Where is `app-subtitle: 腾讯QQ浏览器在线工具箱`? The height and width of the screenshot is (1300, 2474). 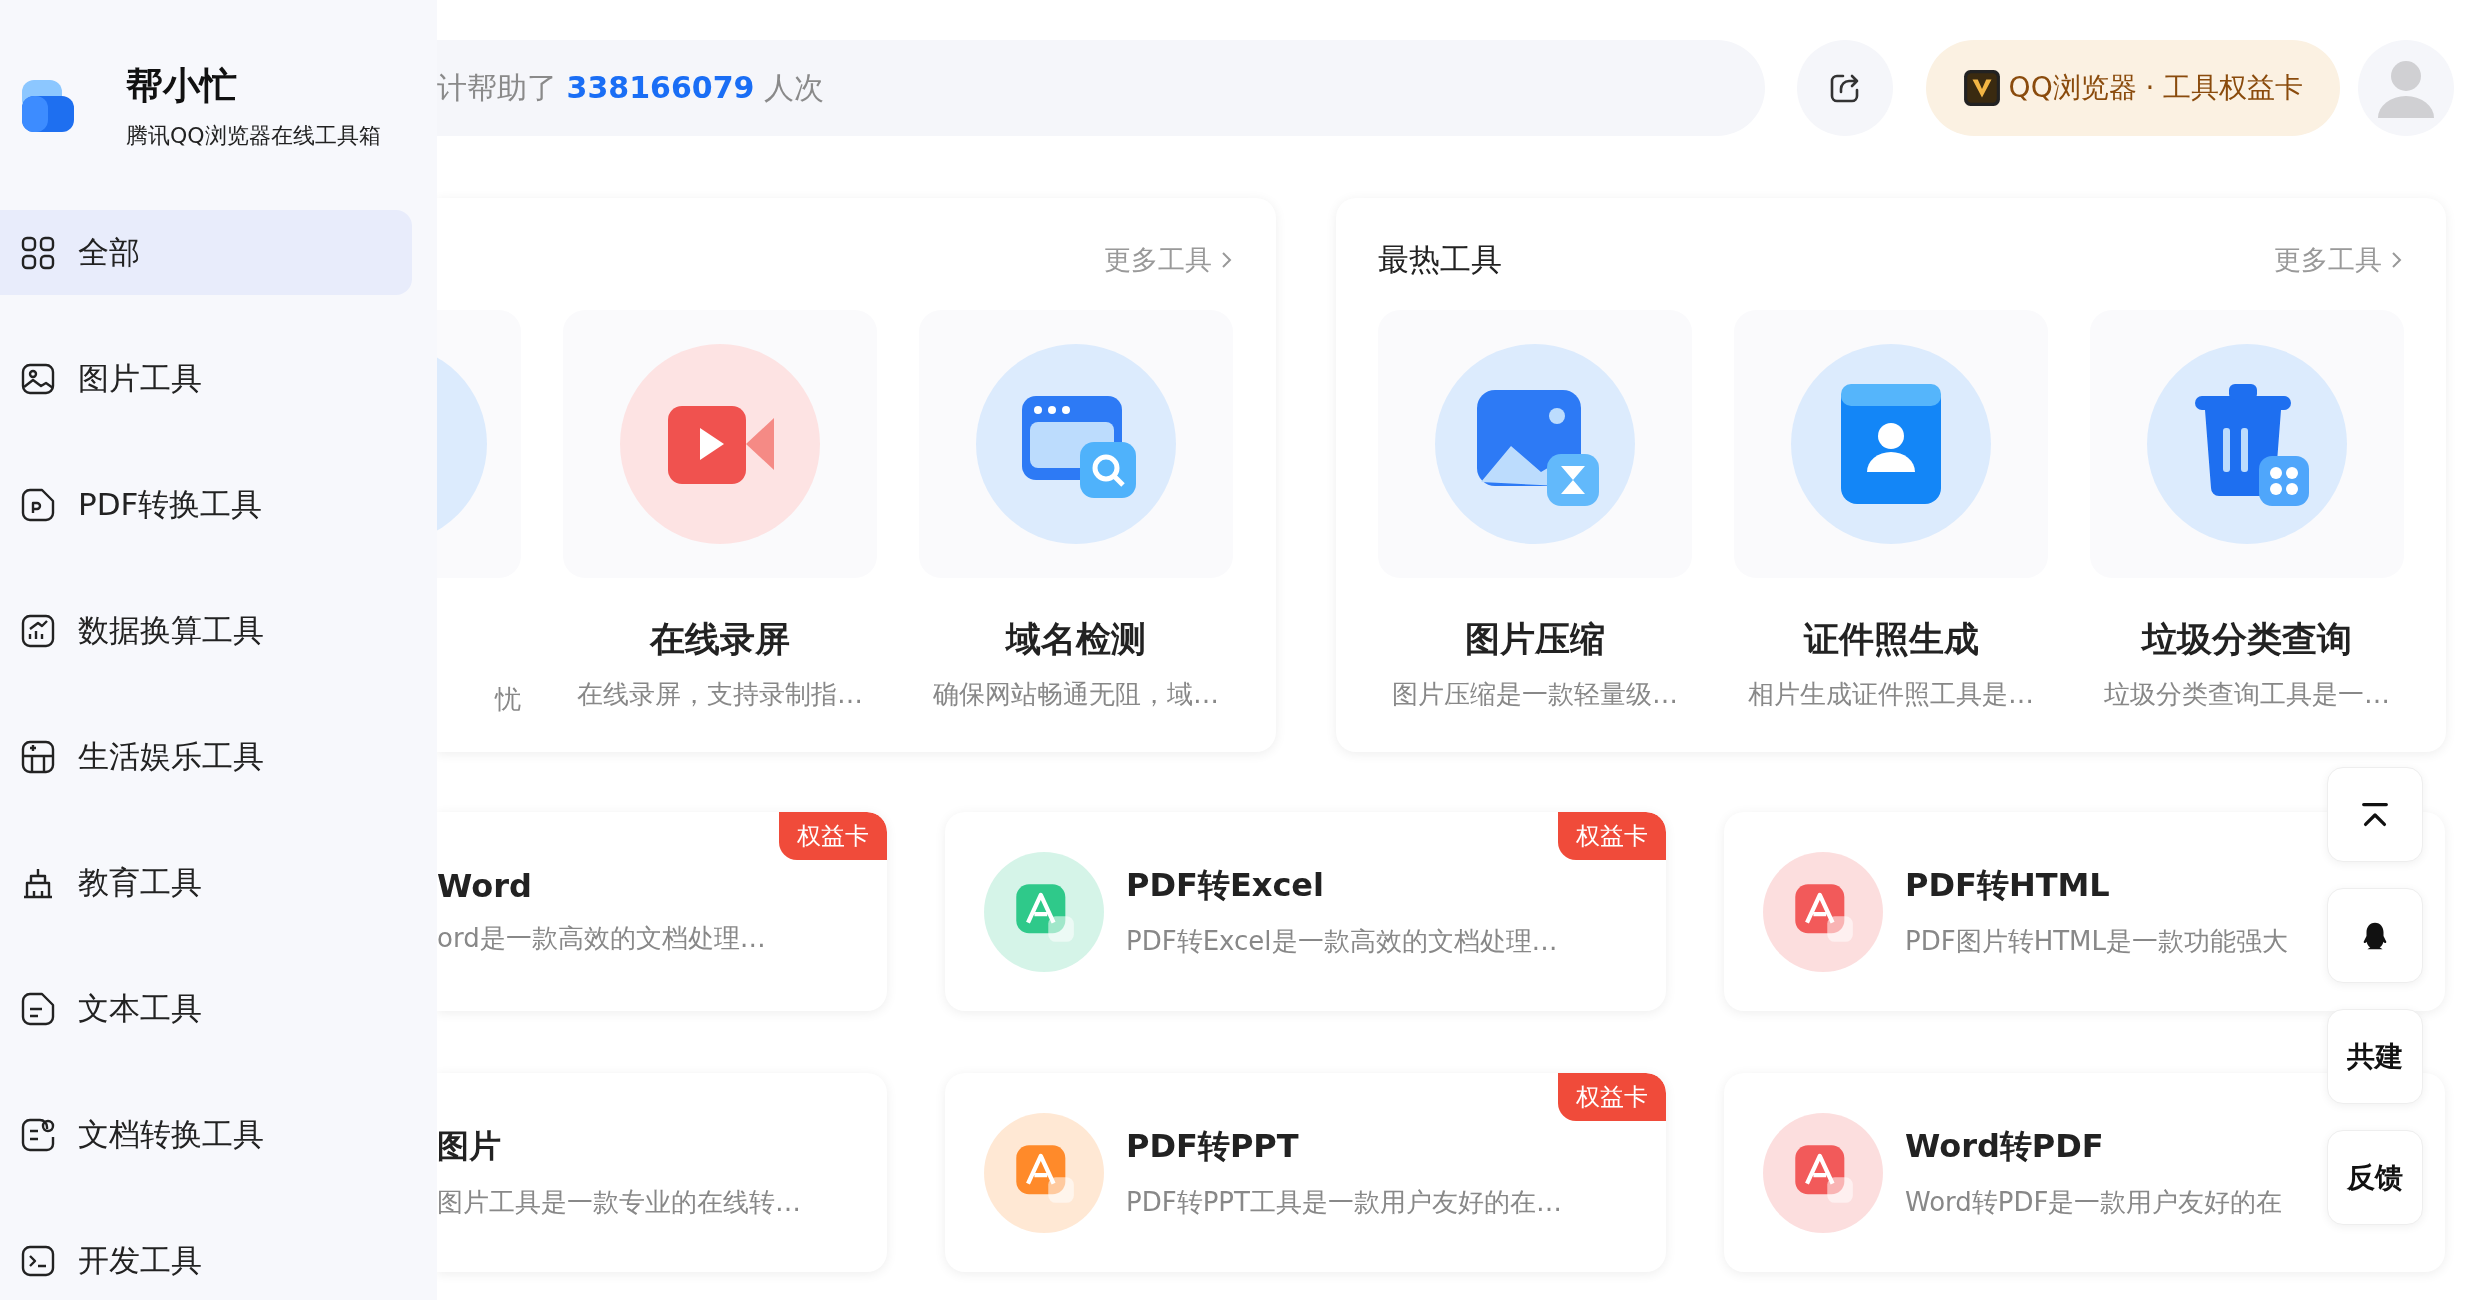
app-subtitle: 腾讯QQ浏览器在线工具箱 is located at coordinates (253, 136).